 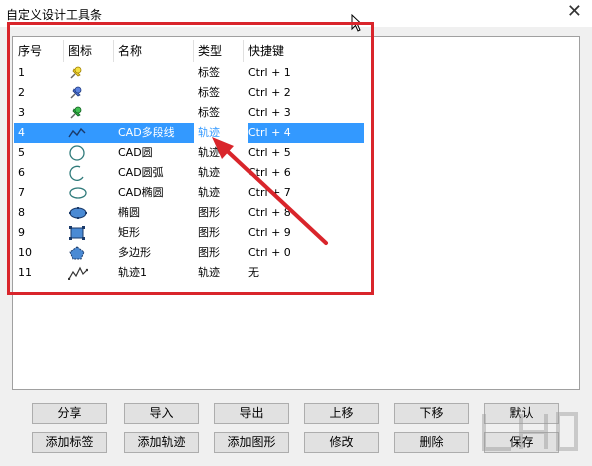 I want to click on move-up-button: 上移, so click(x=341, y=413).